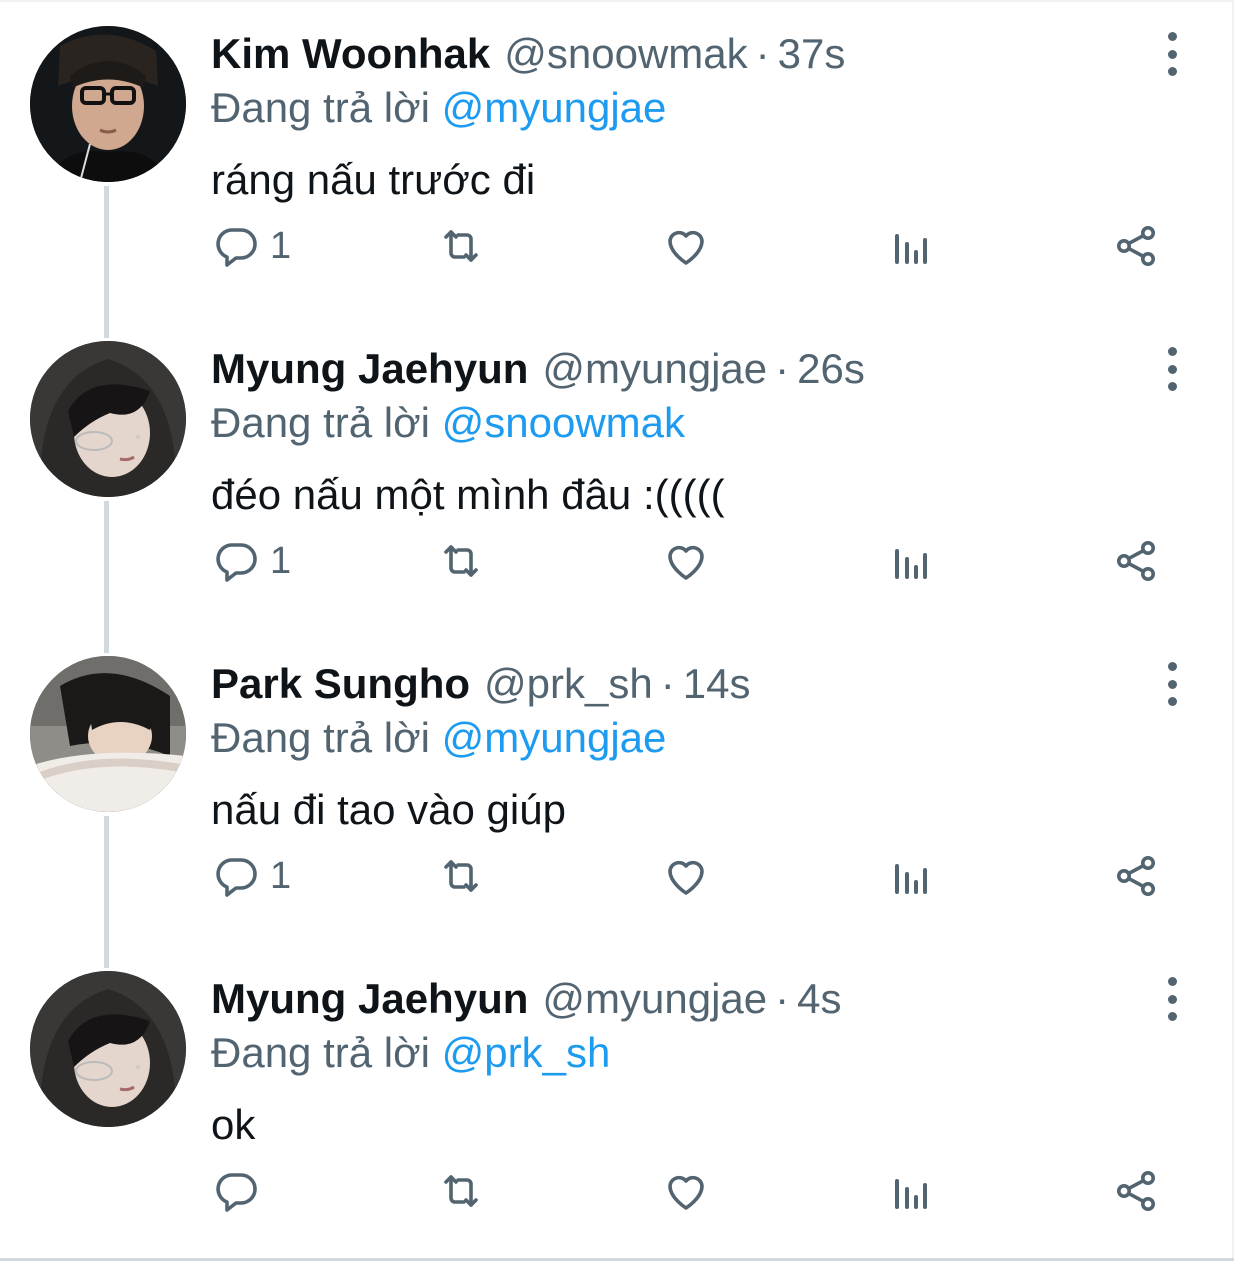 The width and height of the screenshot is (1234, 1261). I want to click on tweet-text: nấu đi tao vào giúp, so click(388, 809).